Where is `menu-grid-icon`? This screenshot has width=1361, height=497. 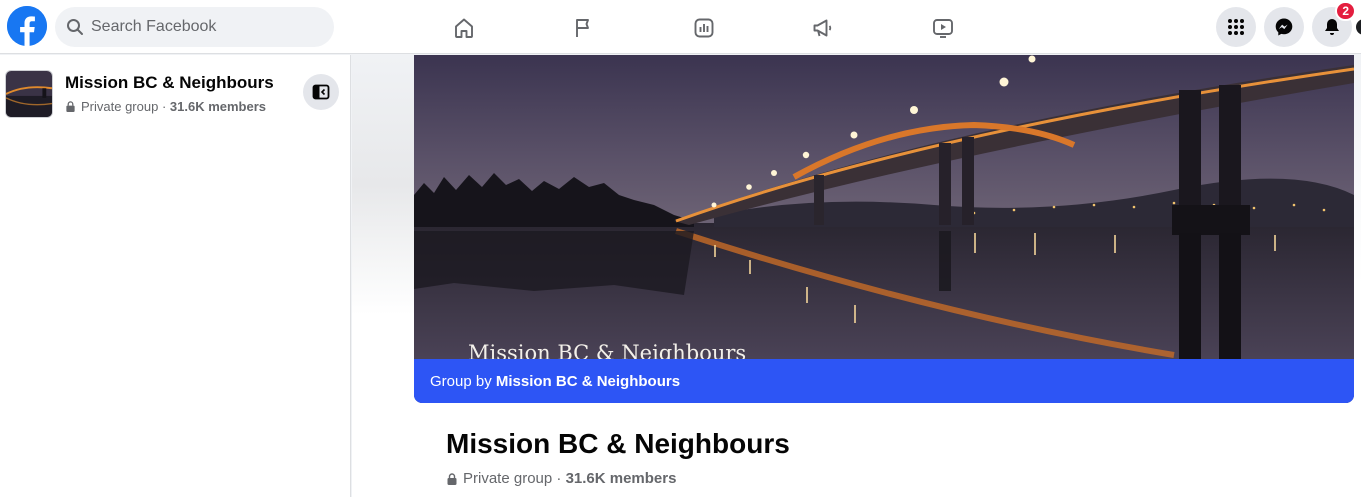
menu-grid-icon is located at coordinates (1236, 27).